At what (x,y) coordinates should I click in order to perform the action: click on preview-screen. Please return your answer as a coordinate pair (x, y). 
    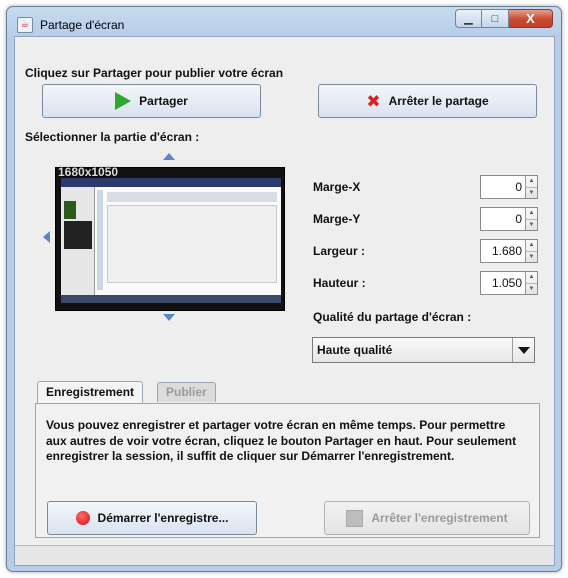
    Looking at the image, I should click on (171, 240).